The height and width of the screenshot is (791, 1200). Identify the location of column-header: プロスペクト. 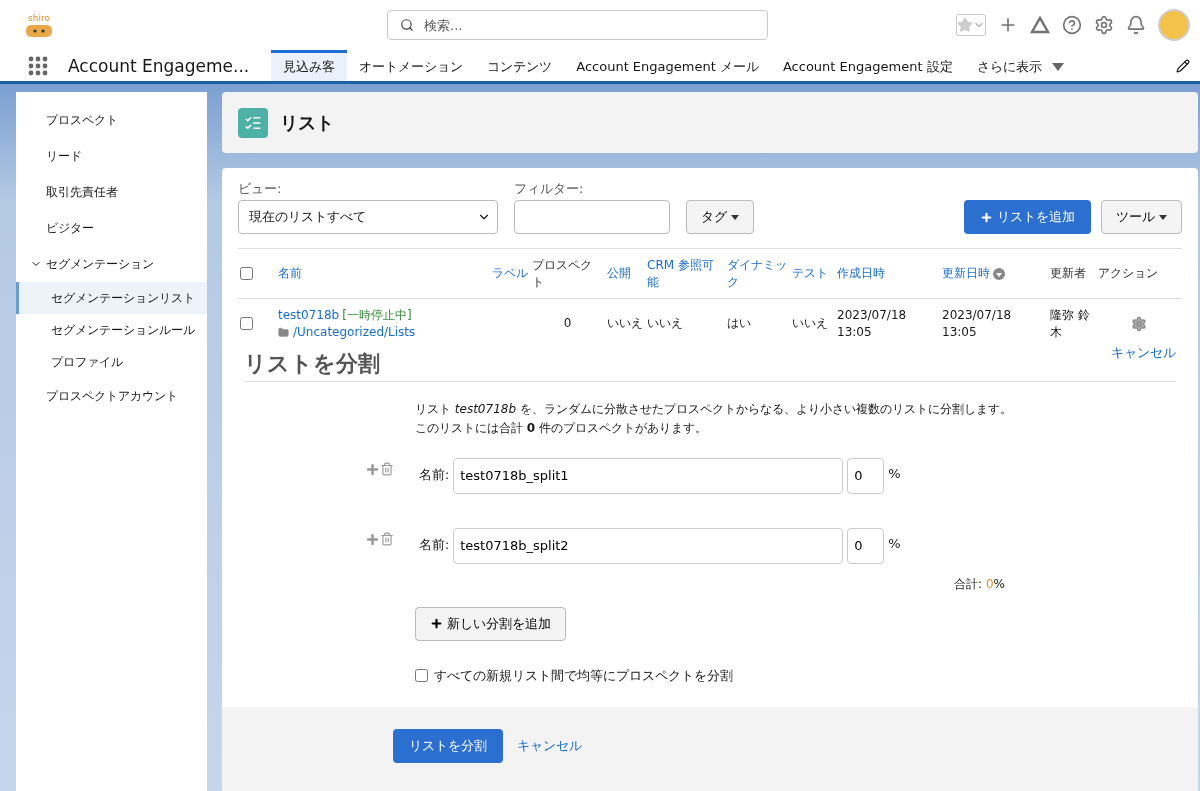
(567, 274).